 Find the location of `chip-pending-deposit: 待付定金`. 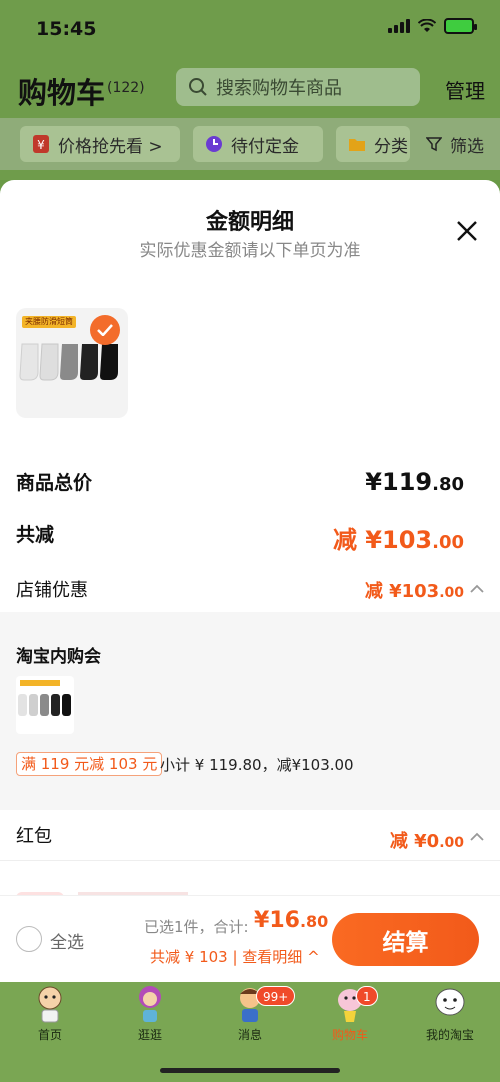

chip-pending-deposit: 待付定金 is located at coordinates (258, 144).